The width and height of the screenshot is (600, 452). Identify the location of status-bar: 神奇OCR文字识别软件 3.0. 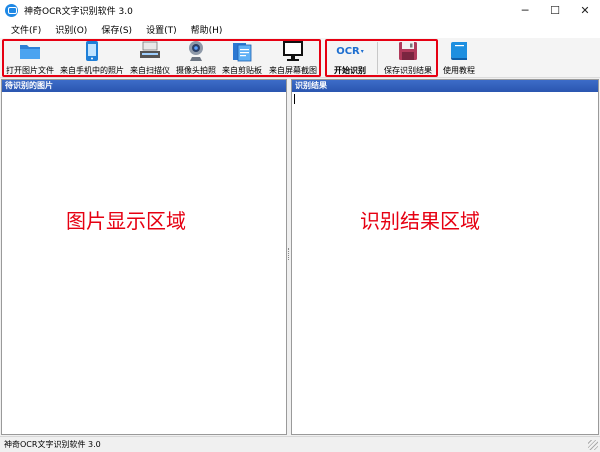
(300, 444).